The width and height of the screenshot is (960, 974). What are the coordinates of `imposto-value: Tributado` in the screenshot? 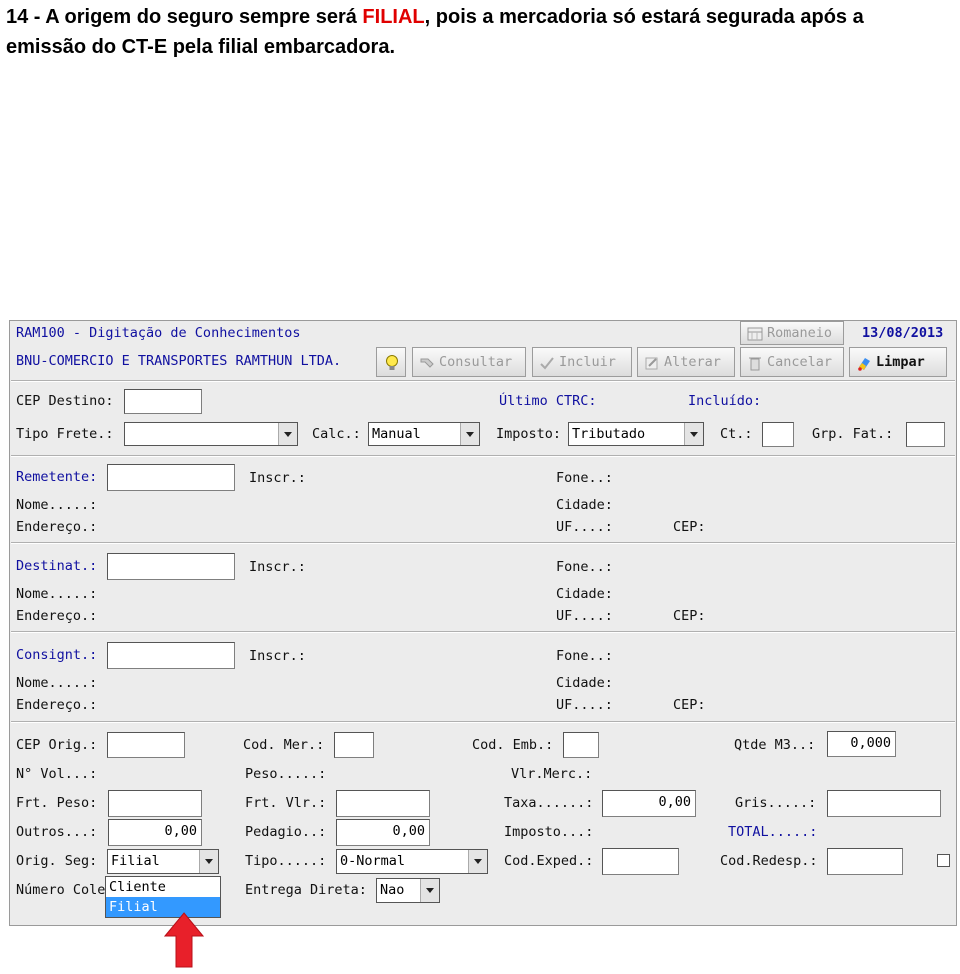 It's located at (609, 434).